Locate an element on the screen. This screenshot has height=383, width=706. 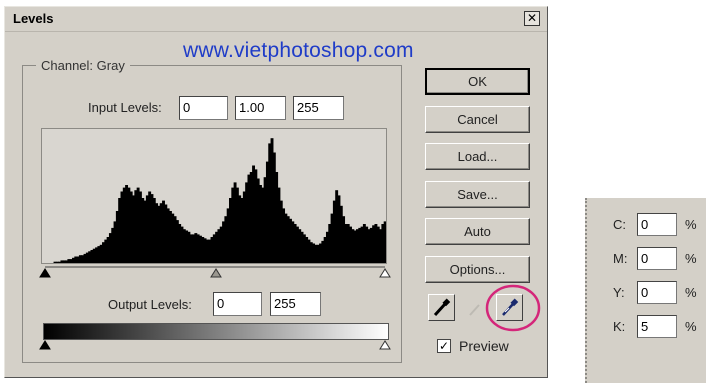
info-label-0: C: is located at coordinates (619, 224).